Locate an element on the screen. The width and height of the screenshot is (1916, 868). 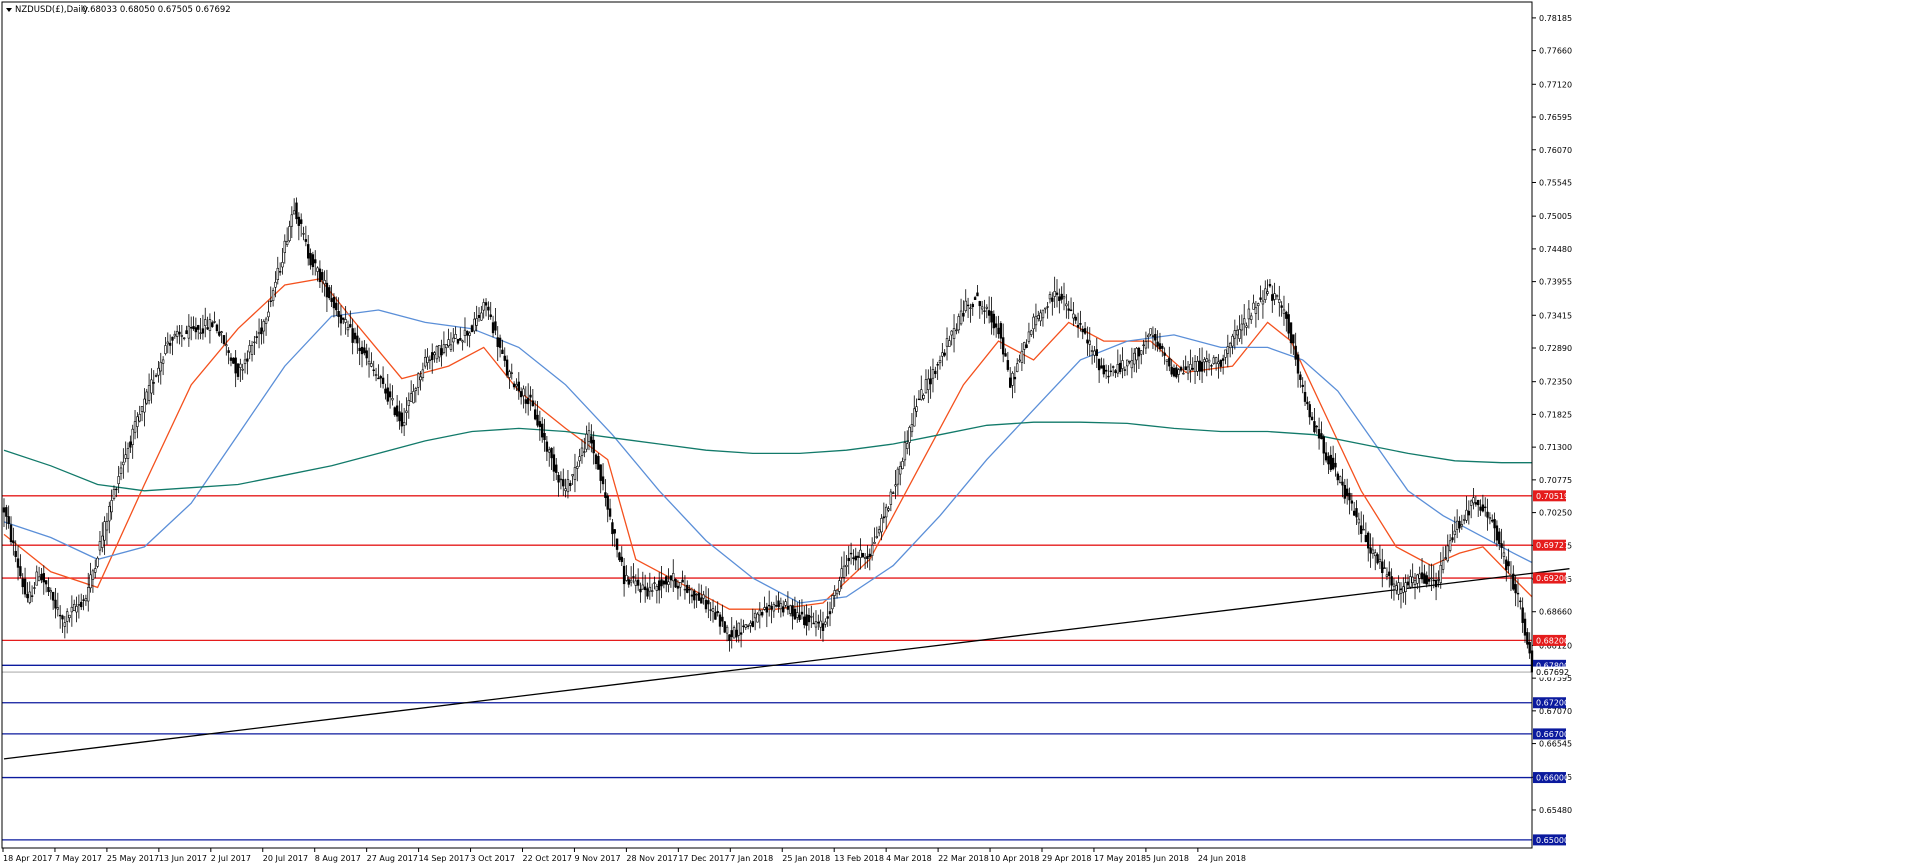
x-tick-label: 8 Aug 2017 is located at coordinates (338, 858).